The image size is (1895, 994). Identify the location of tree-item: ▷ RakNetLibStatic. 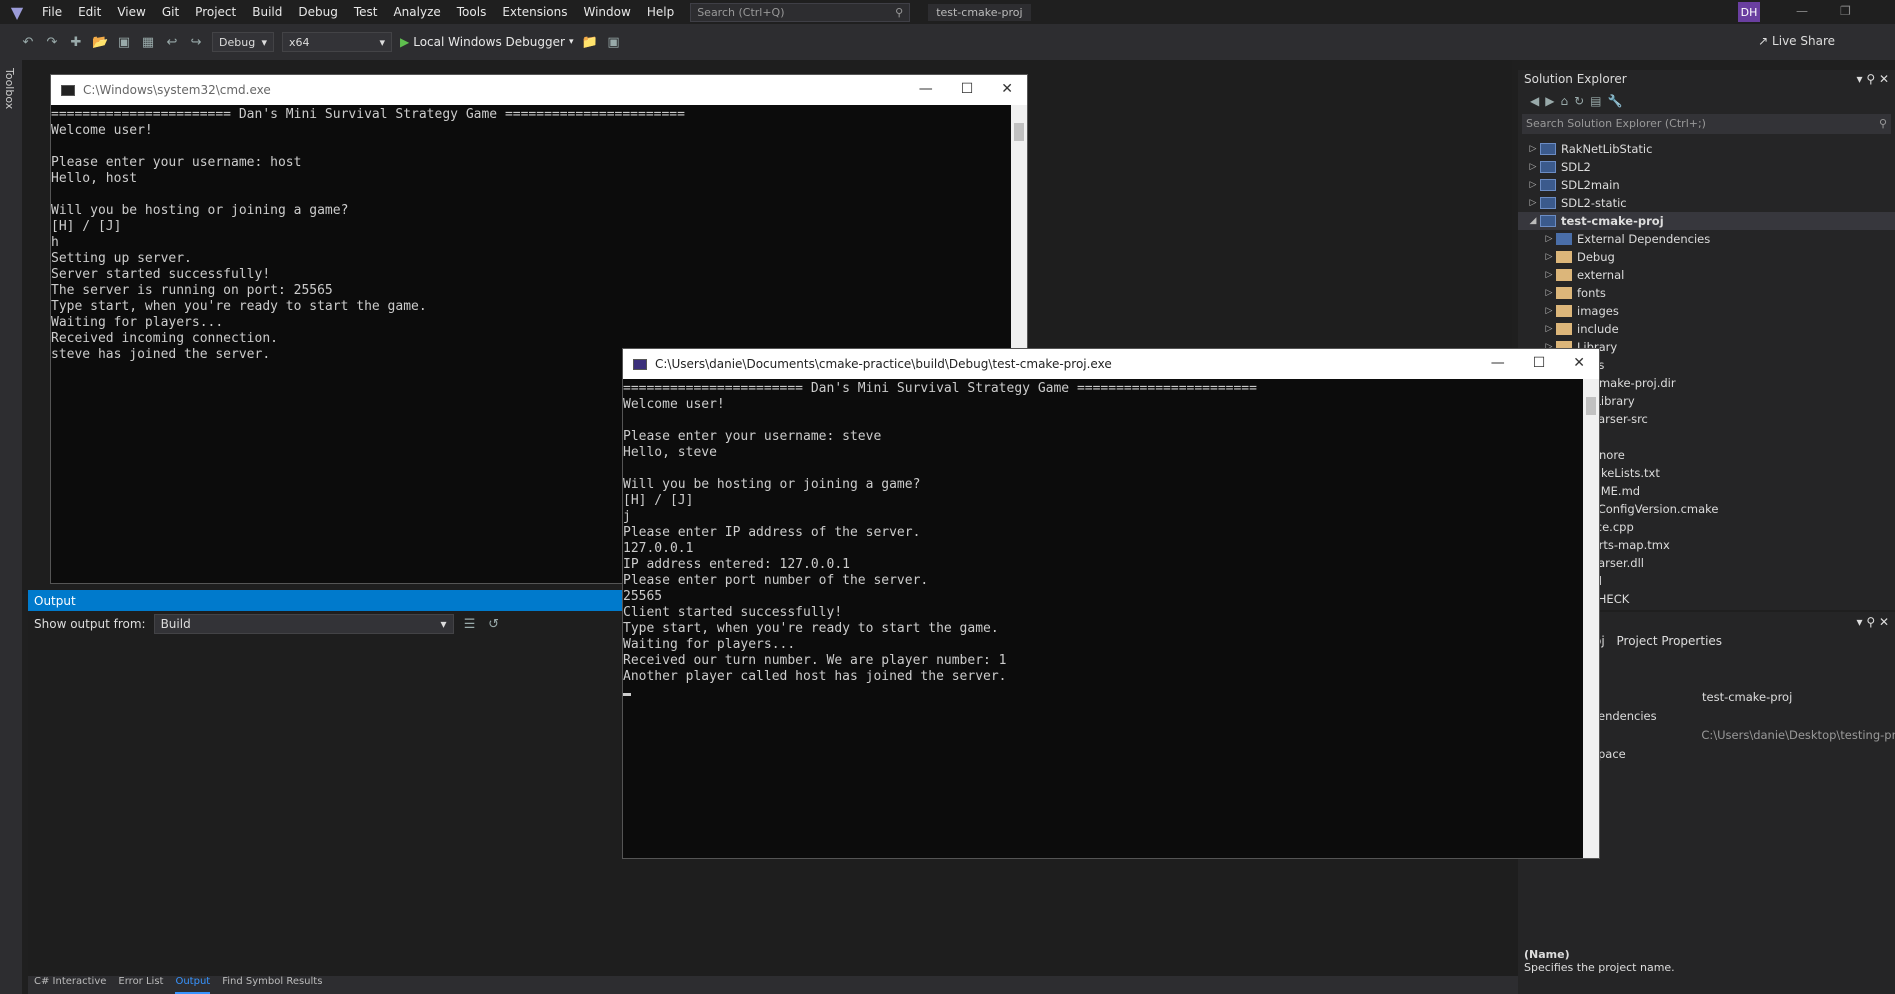
(1706, 149).